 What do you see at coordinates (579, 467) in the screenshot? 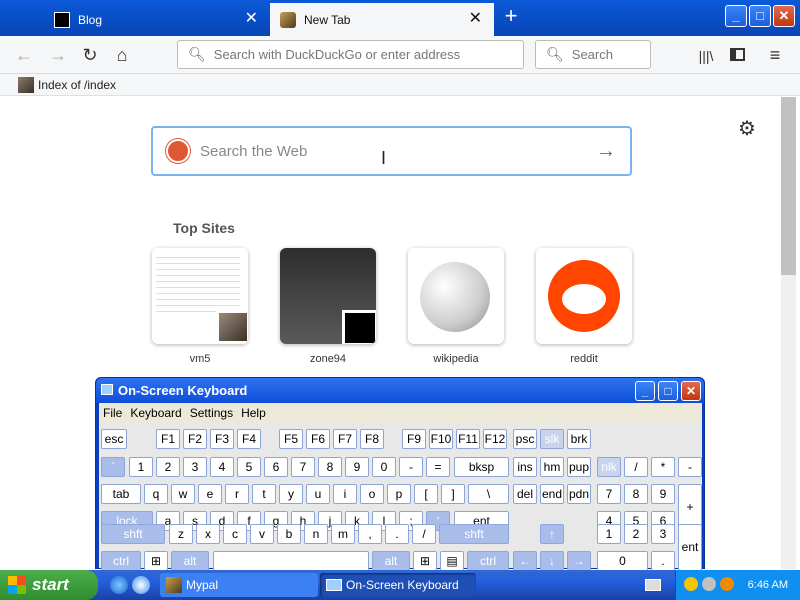
I see `key-pageup: pup` at bounding box center [579, 467].